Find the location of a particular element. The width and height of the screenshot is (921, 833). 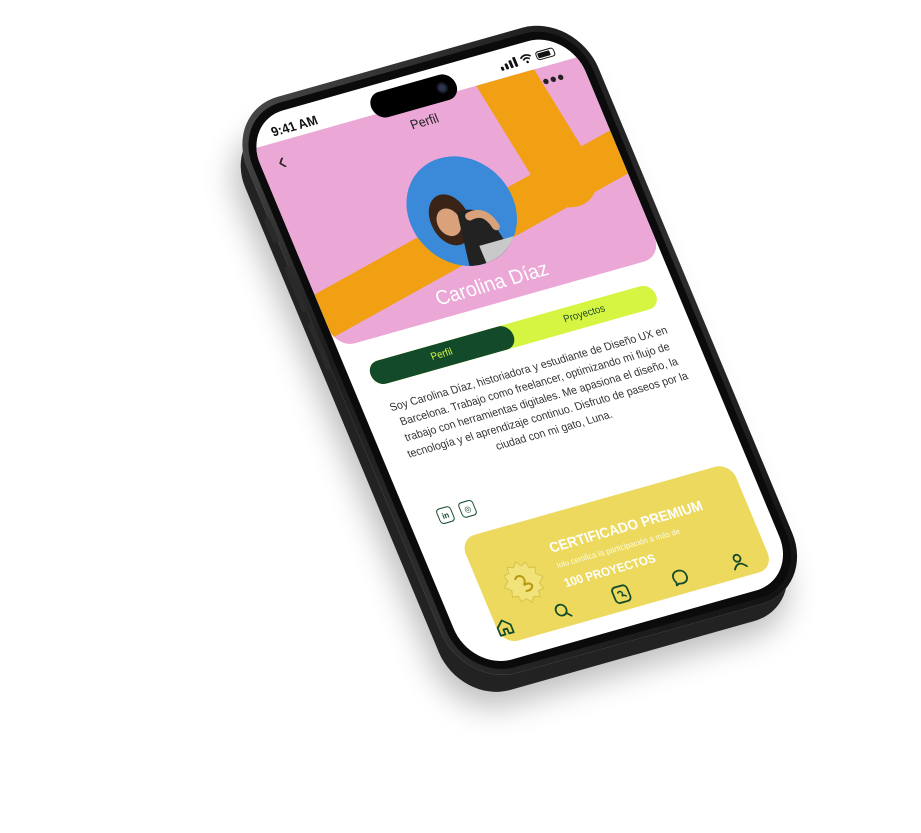

tabbar-app is located at coordinates (621, 594).